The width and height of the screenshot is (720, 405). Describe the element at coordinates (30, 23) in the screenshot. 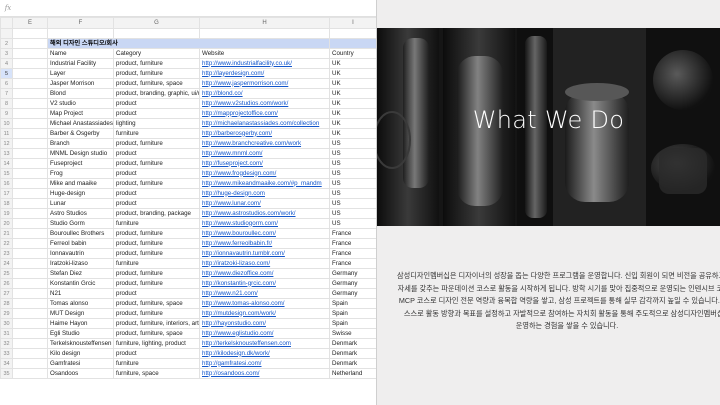

I see `column-header-e: E` at that location.